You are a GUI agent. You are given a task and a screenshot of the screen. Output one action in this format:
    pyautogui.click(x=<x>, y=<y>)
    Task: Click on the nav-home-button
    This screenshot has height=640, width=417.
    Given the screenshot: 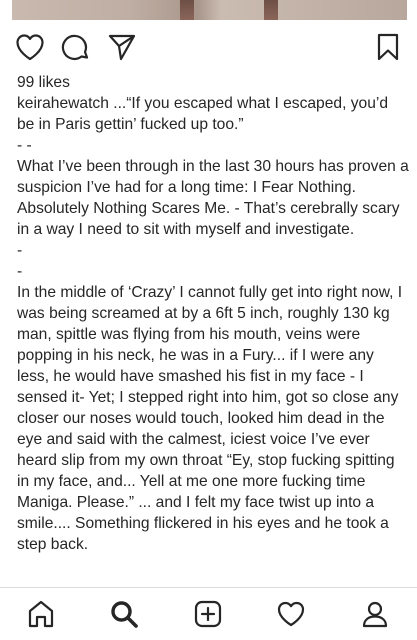 What is the action you would take?
    pyautogui.click(x=41, y=614)
    